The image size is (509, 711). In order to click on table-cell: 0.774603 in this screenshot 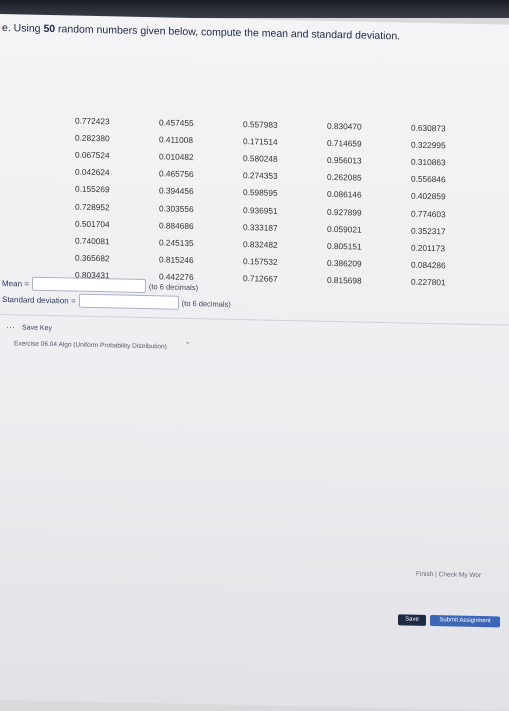, I will do `click(428, 213)`.